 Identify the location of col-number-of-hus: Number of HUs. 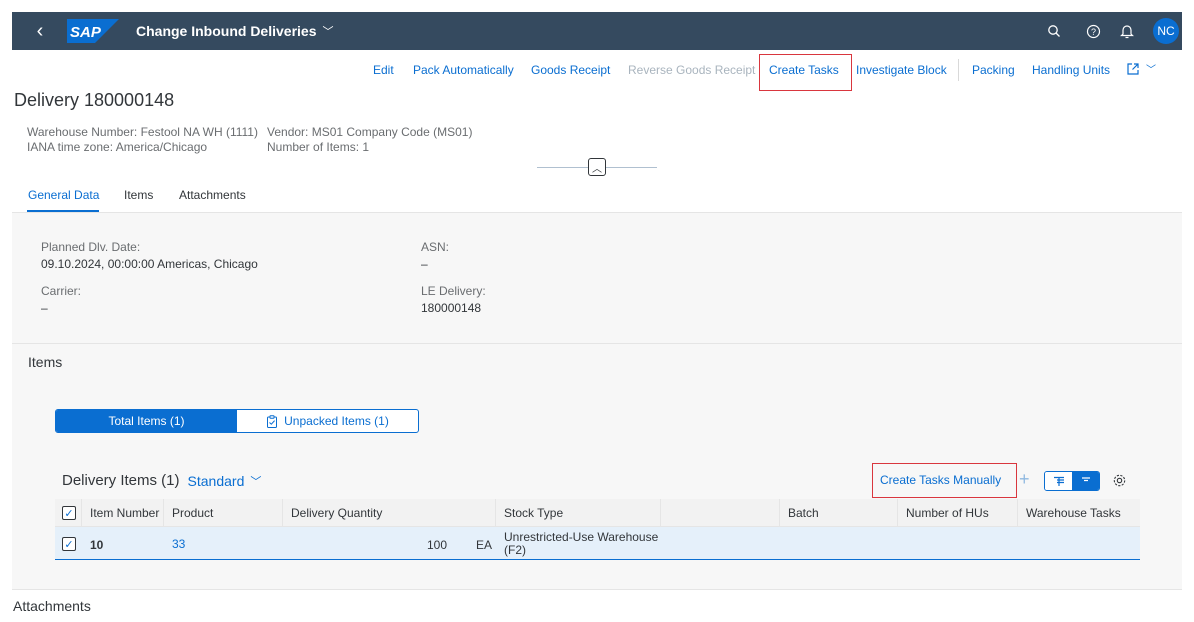
(958, 513).